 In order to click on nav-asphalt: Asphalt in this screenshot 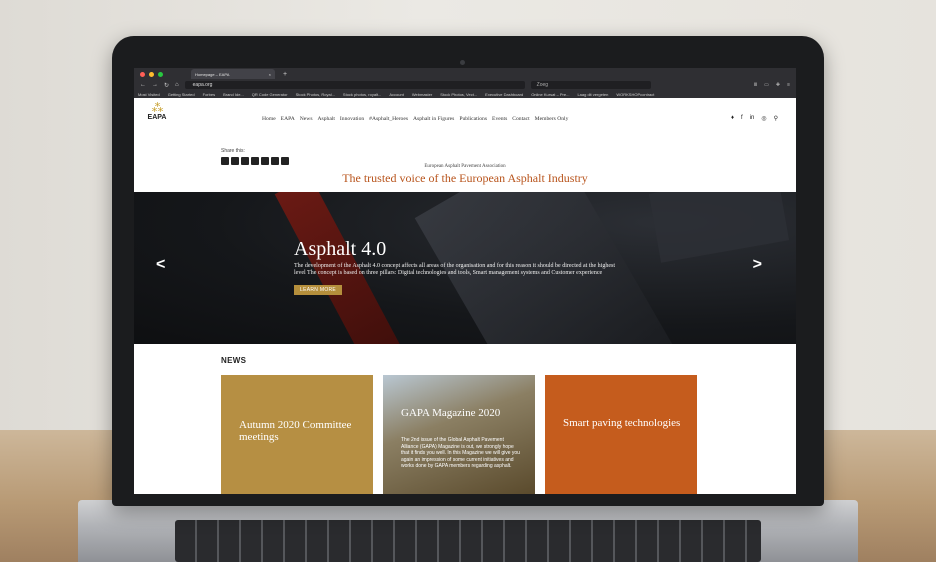, I will do `click(326, 119)`.